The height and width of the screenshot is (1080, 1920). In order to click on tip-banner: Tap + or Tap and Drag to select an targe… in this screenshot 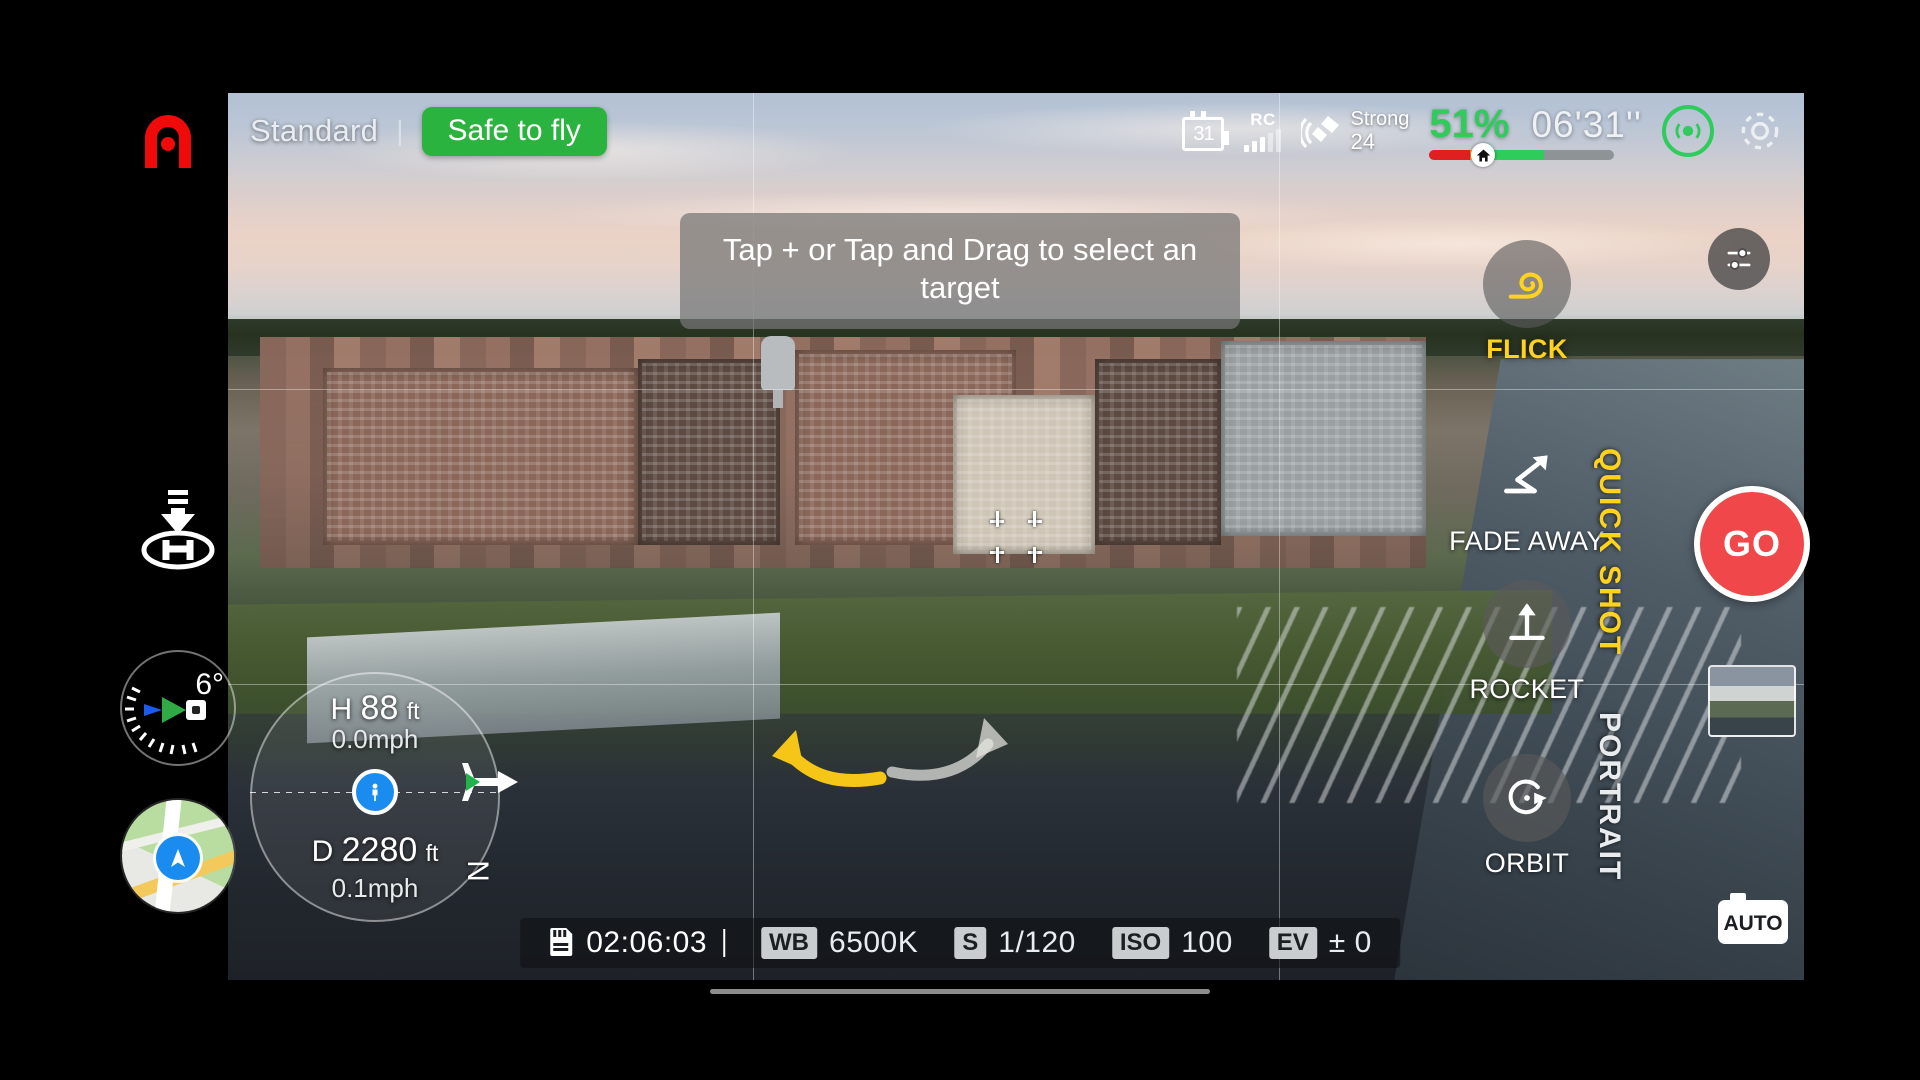, I will do `click(960, 271)`.